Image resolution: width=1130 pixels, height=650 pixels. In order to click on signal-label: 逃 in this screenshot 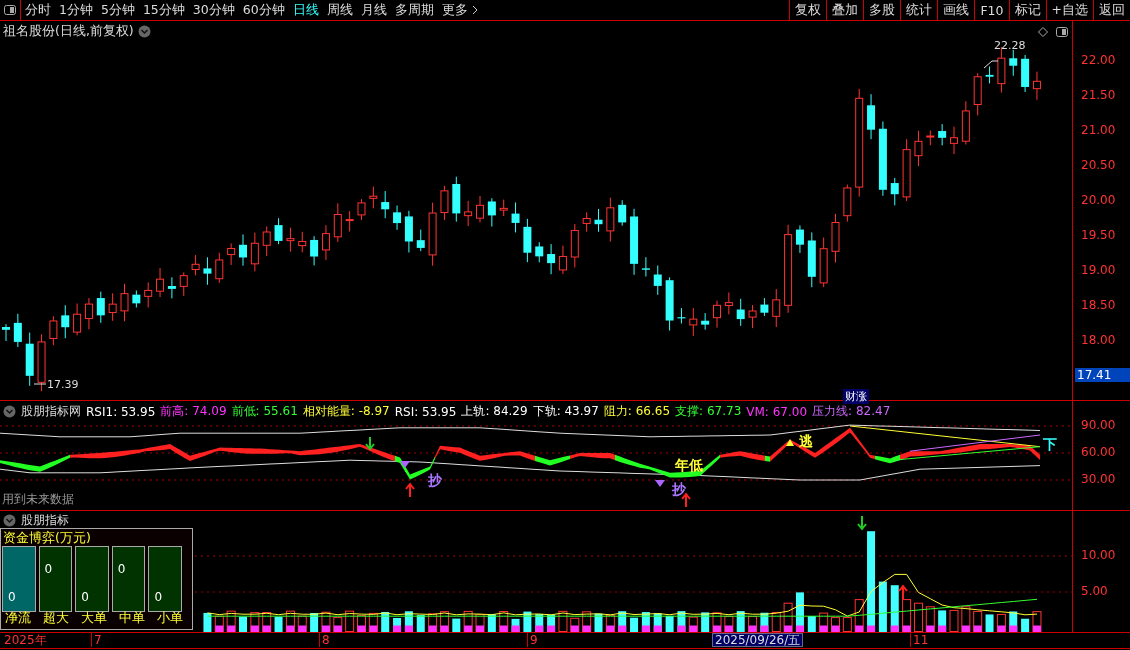, I will do `click(806, 441)`.